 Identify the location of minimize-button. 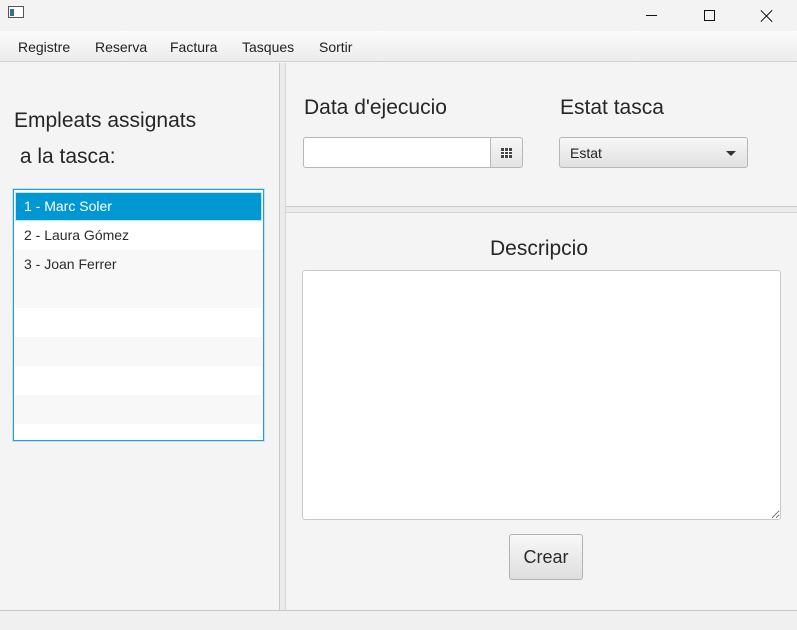
(651, 15).